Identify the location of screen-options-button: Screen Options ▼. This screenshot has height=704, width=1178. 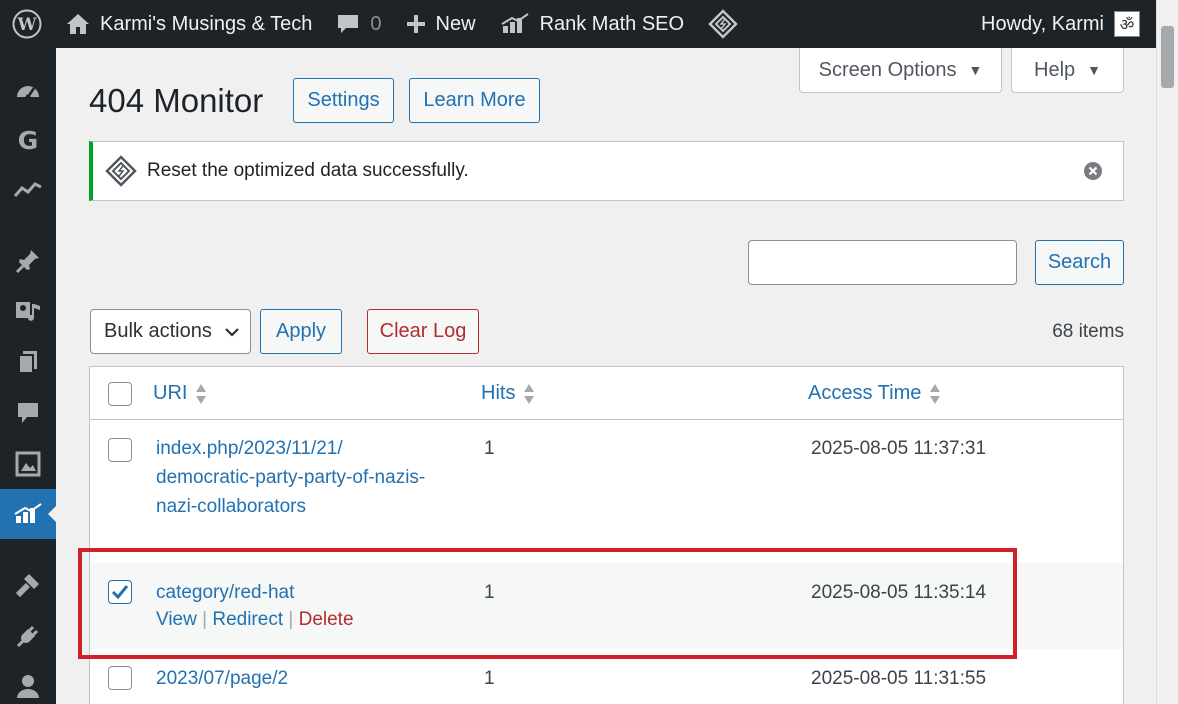
(900, 70).